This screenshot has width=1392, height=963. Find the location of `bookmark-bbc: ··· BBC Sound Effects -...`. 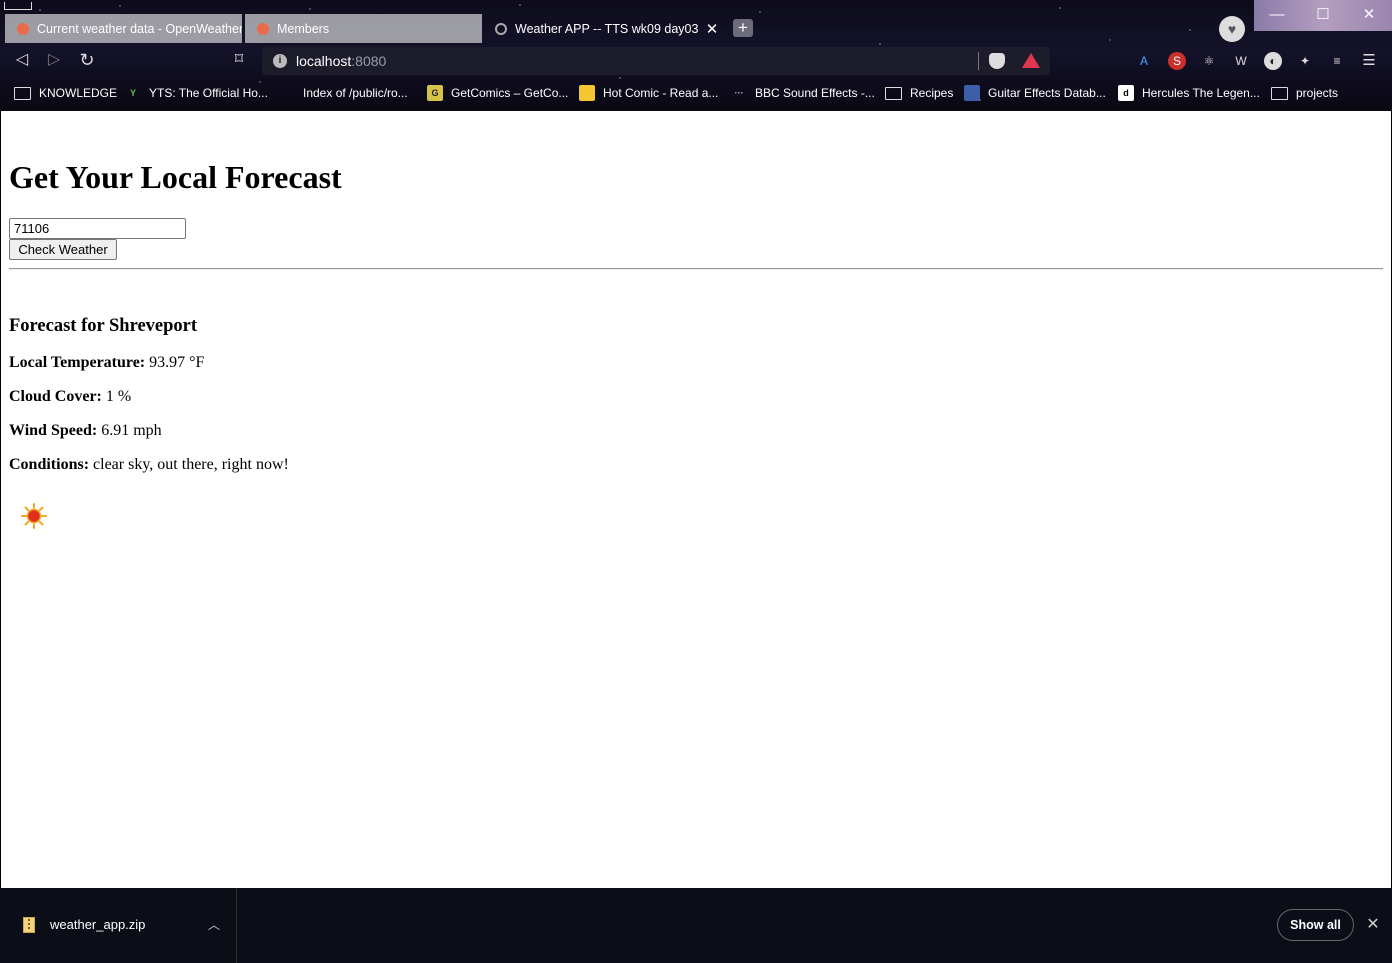

bookmark-bbc: ··· BBC Sound Effects -... is located at coordinates (803, 93).